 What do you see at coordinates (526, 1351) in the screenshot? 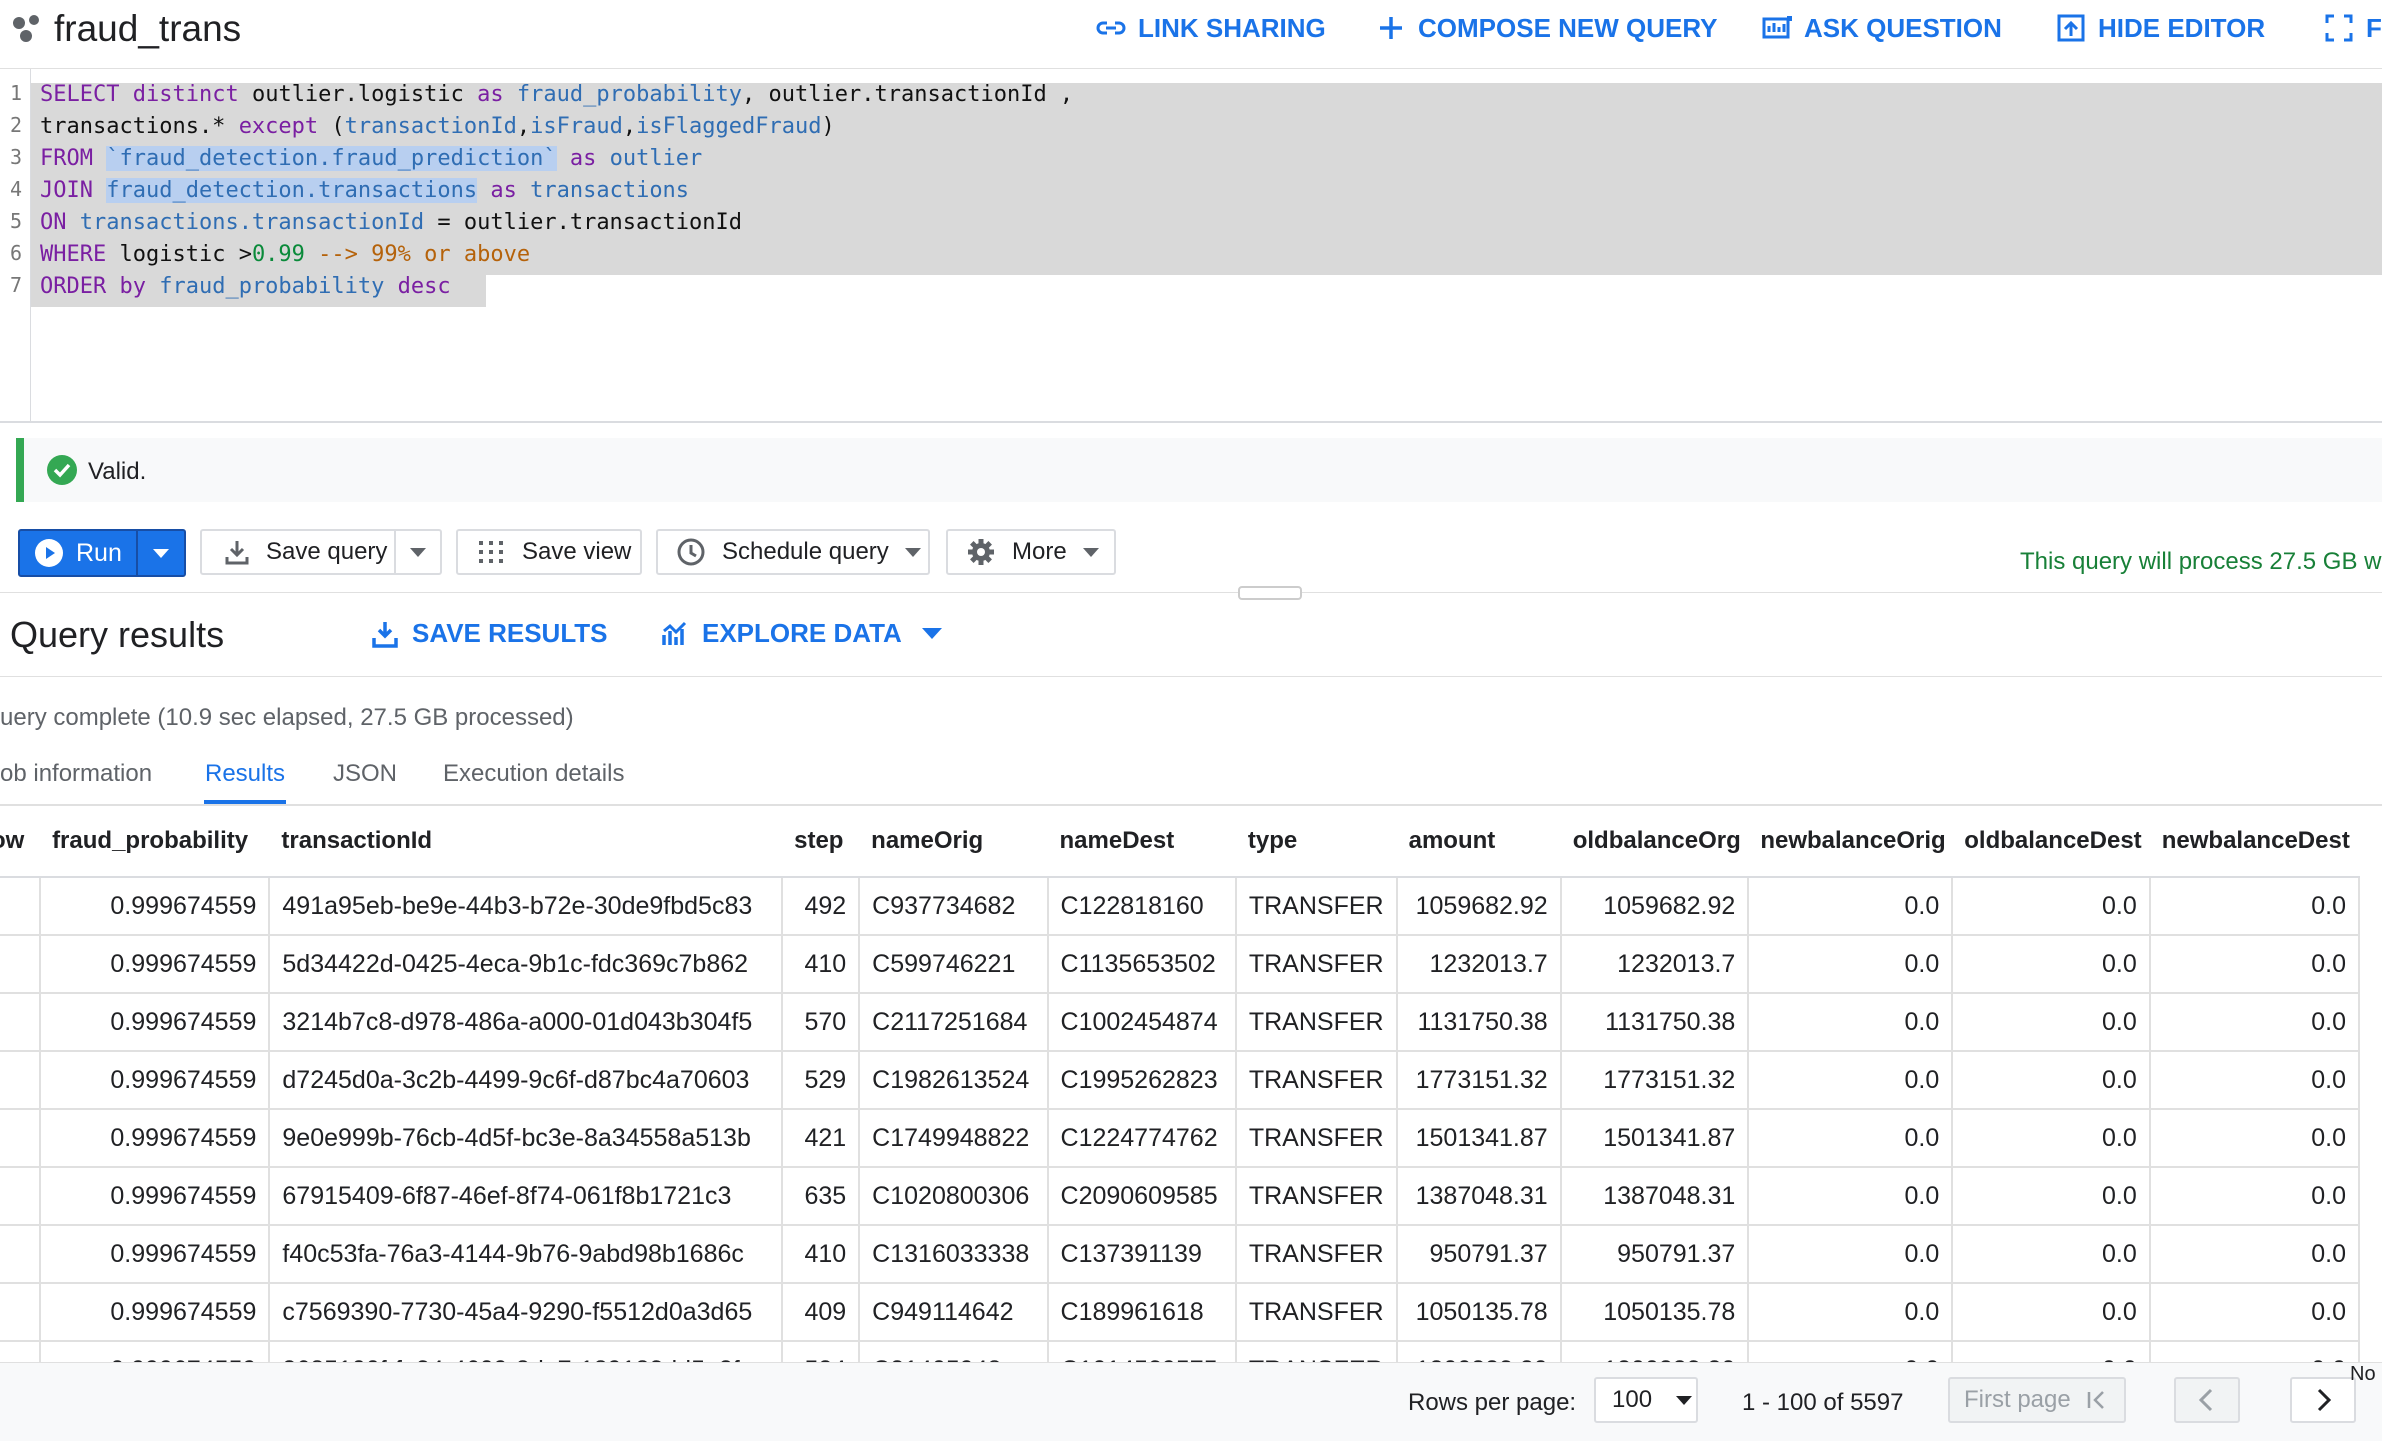
I see `table-cell: 3685100f-fe24-4609-8de7-189182dd5e3f` at bounding box center [526, 1351].